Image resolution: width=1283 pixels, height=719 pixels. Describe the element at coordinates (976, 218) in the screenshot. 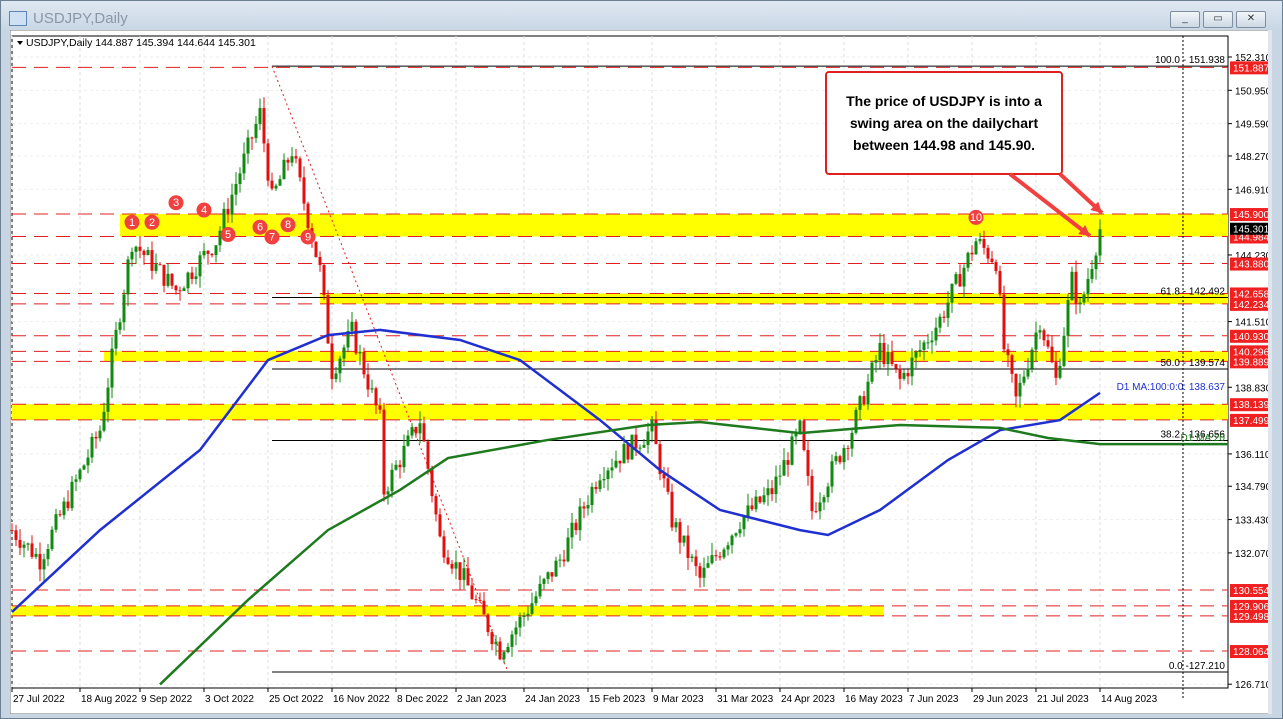

I see `touch-marker-number: 10` at that location.